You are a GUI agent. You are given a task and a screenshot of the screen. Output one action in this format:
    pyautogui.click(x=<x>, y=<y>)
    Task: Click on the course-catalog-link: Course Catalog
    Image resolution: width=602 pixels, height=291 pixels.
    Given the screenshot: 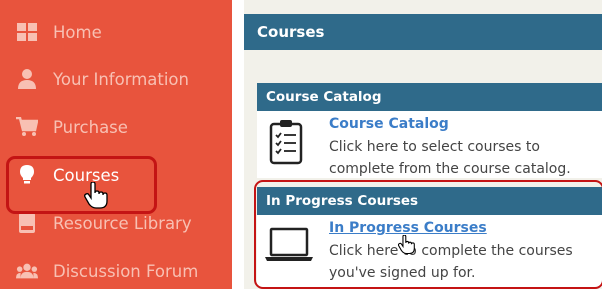 What is the action you would take?
    pyautogui.click(x=389, y=124)
    